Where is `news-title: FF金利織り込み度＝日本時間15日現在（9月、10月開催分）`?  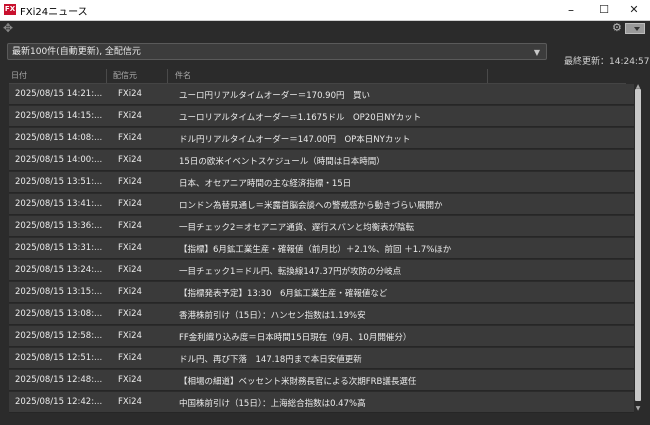
news-title: FF金利織り込み度＝日本時間15日現在（9月、10月開催分） is located at coordinates (295, 338).